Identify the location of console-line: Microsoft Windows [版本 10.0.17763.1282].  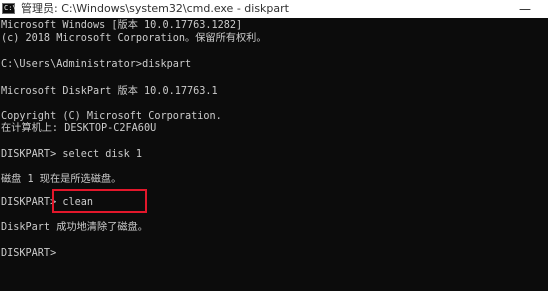
(122, 25).